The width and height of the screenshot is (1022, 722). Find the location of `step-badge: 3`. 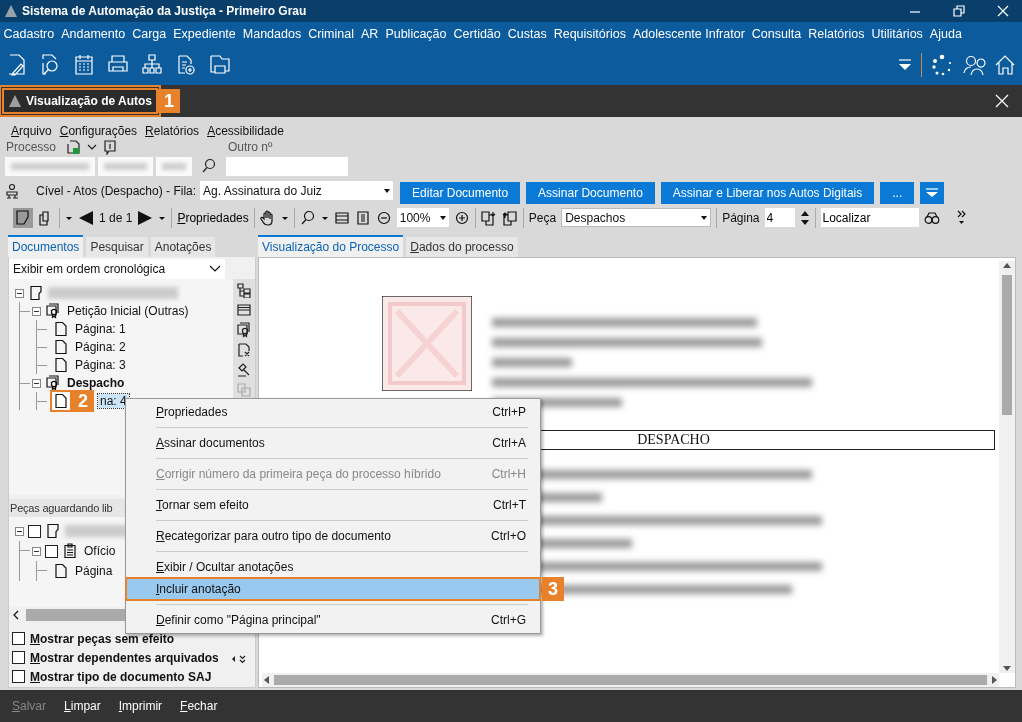

step-badge: 3 is located at coordinates (553, 589).